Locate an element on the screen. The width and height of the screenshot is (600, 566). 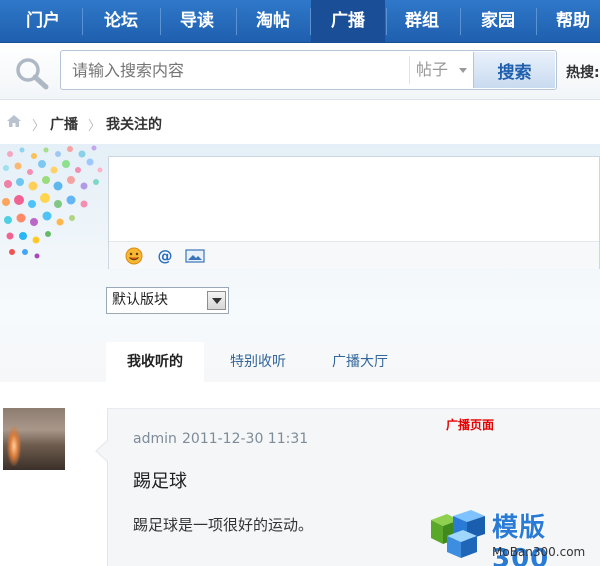
at-mention-icon: @ is located at coordinates (165, 256).